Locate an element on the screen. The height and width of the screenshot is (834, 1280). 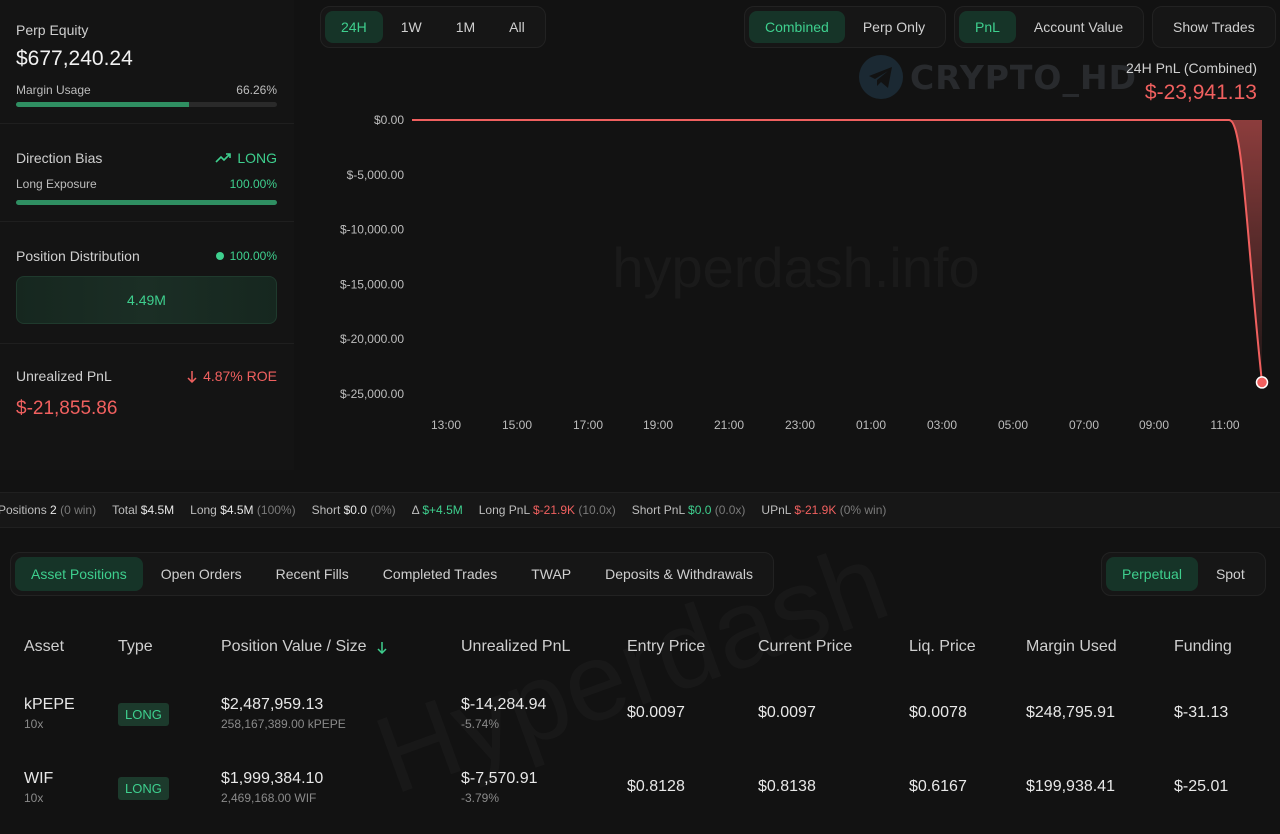
col-margin-used: Margin Used is located at coordinates (1071, 647).